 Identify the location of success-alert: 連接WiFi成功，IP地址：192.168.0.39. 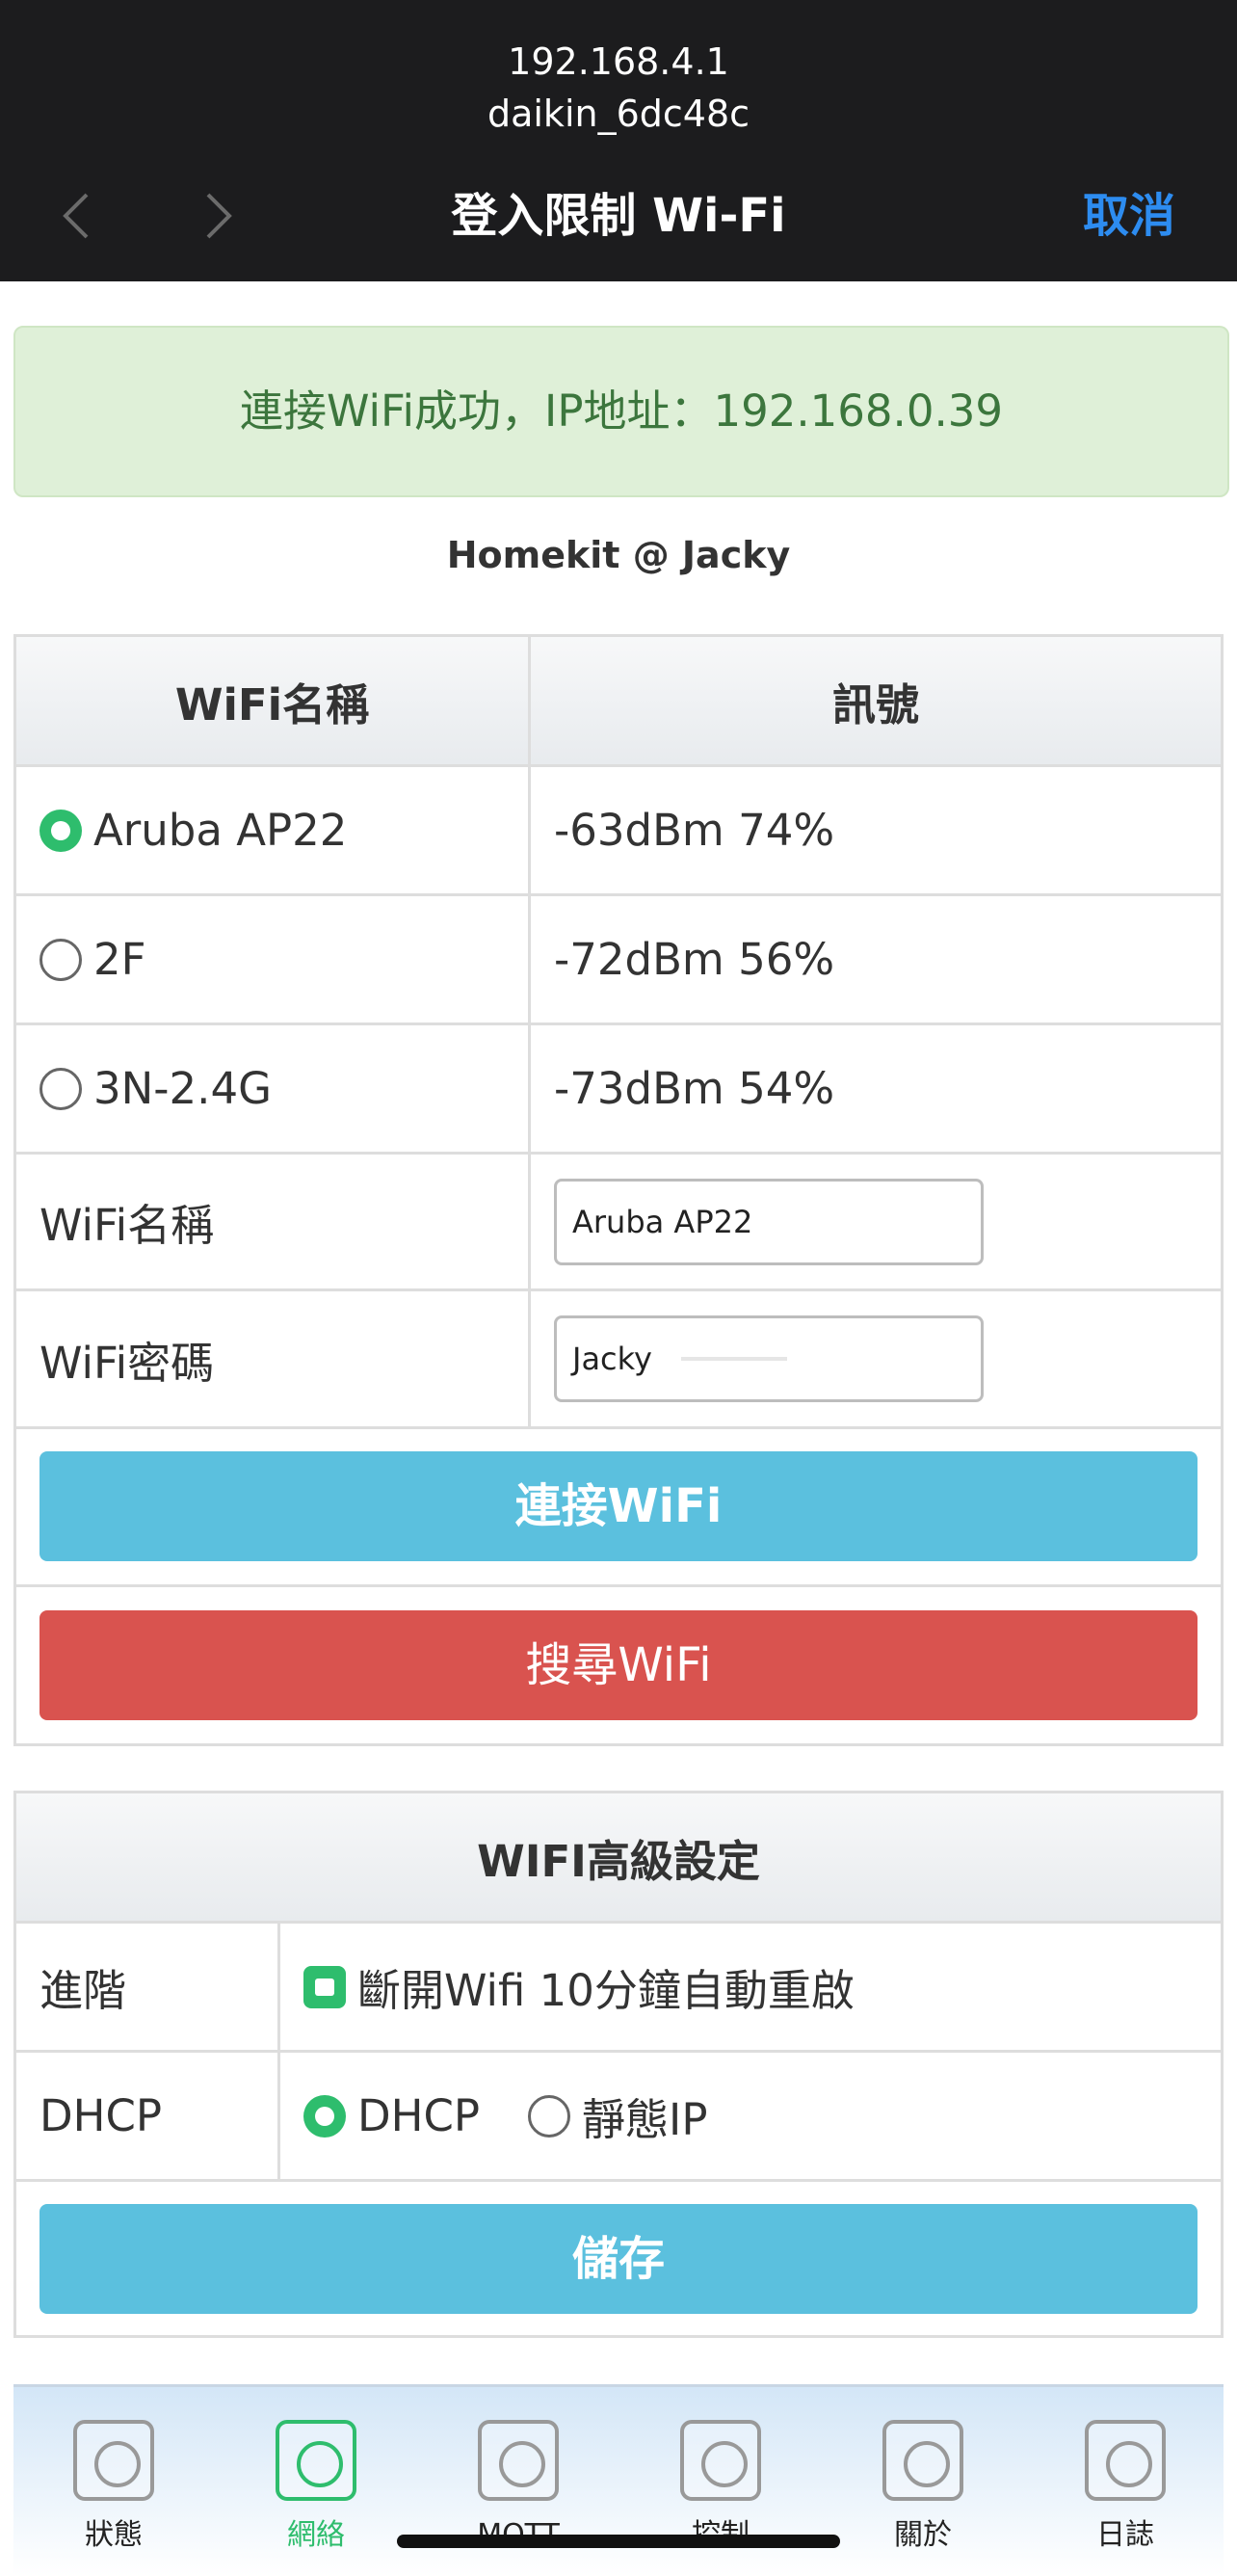
(621, 411).